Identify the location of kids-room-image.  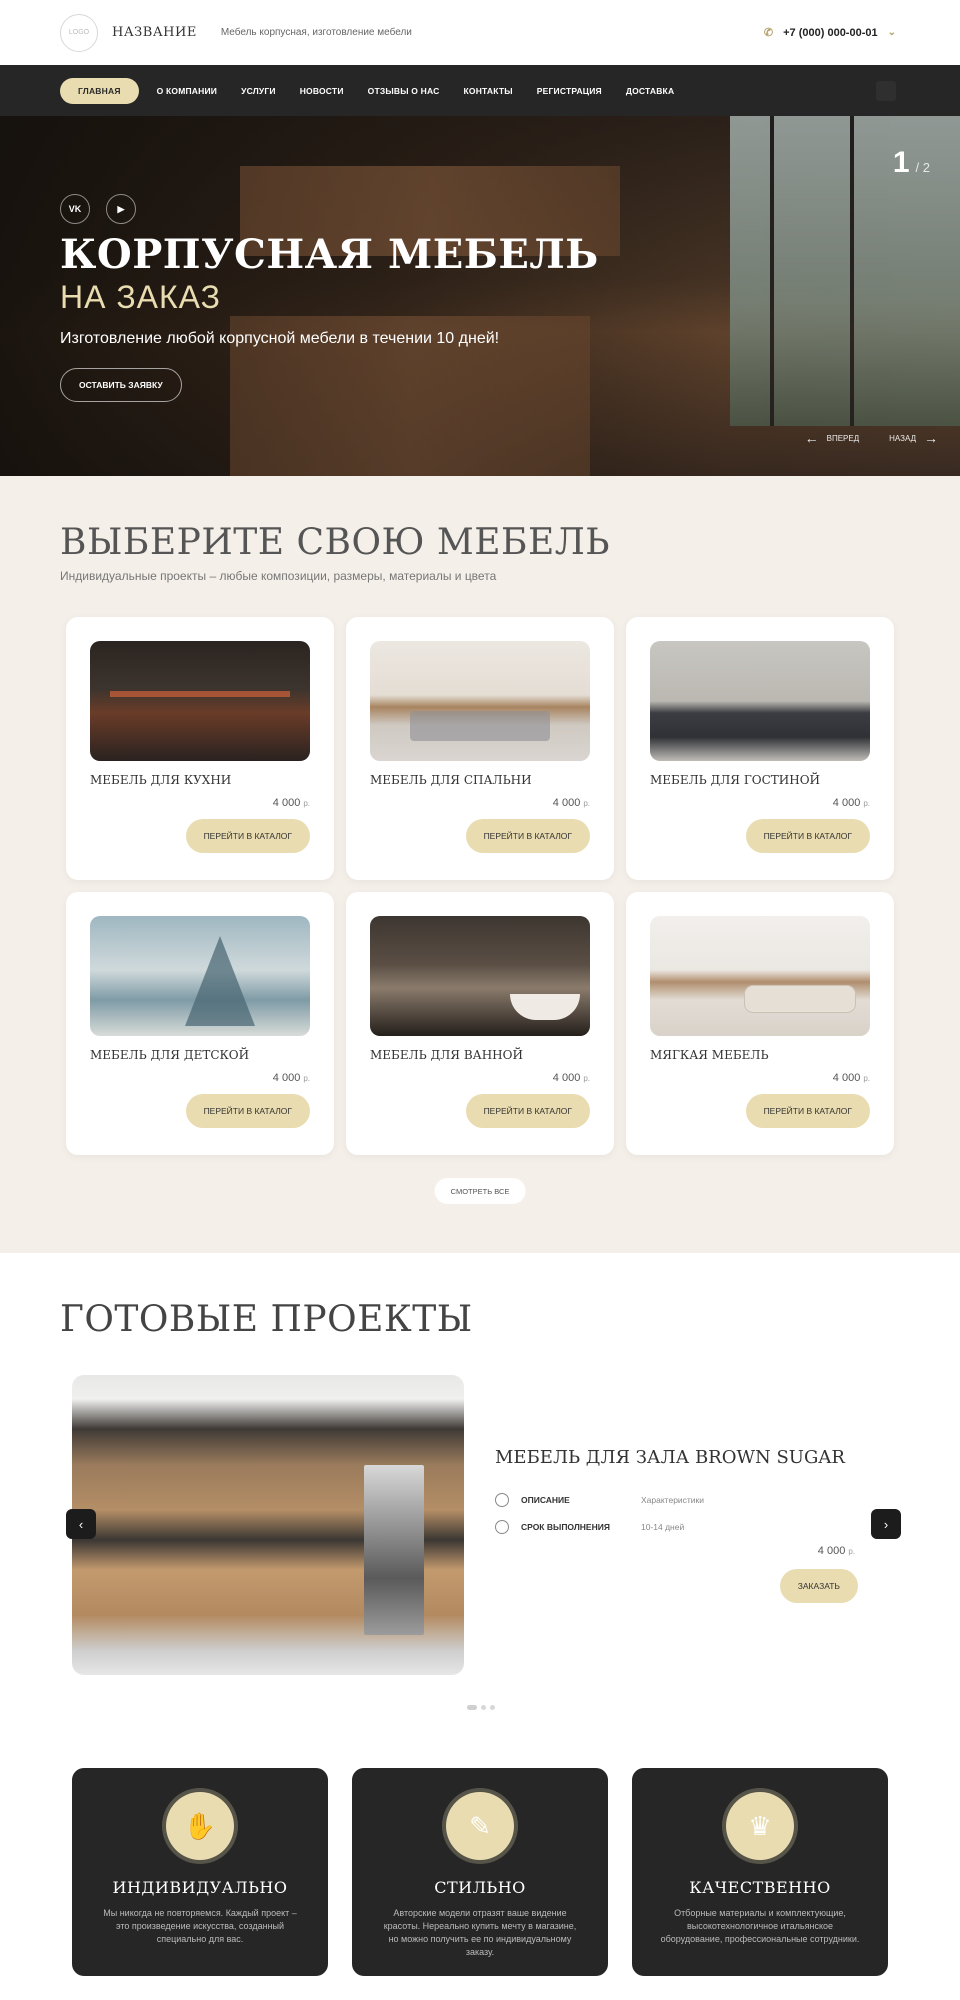
(200, 976).